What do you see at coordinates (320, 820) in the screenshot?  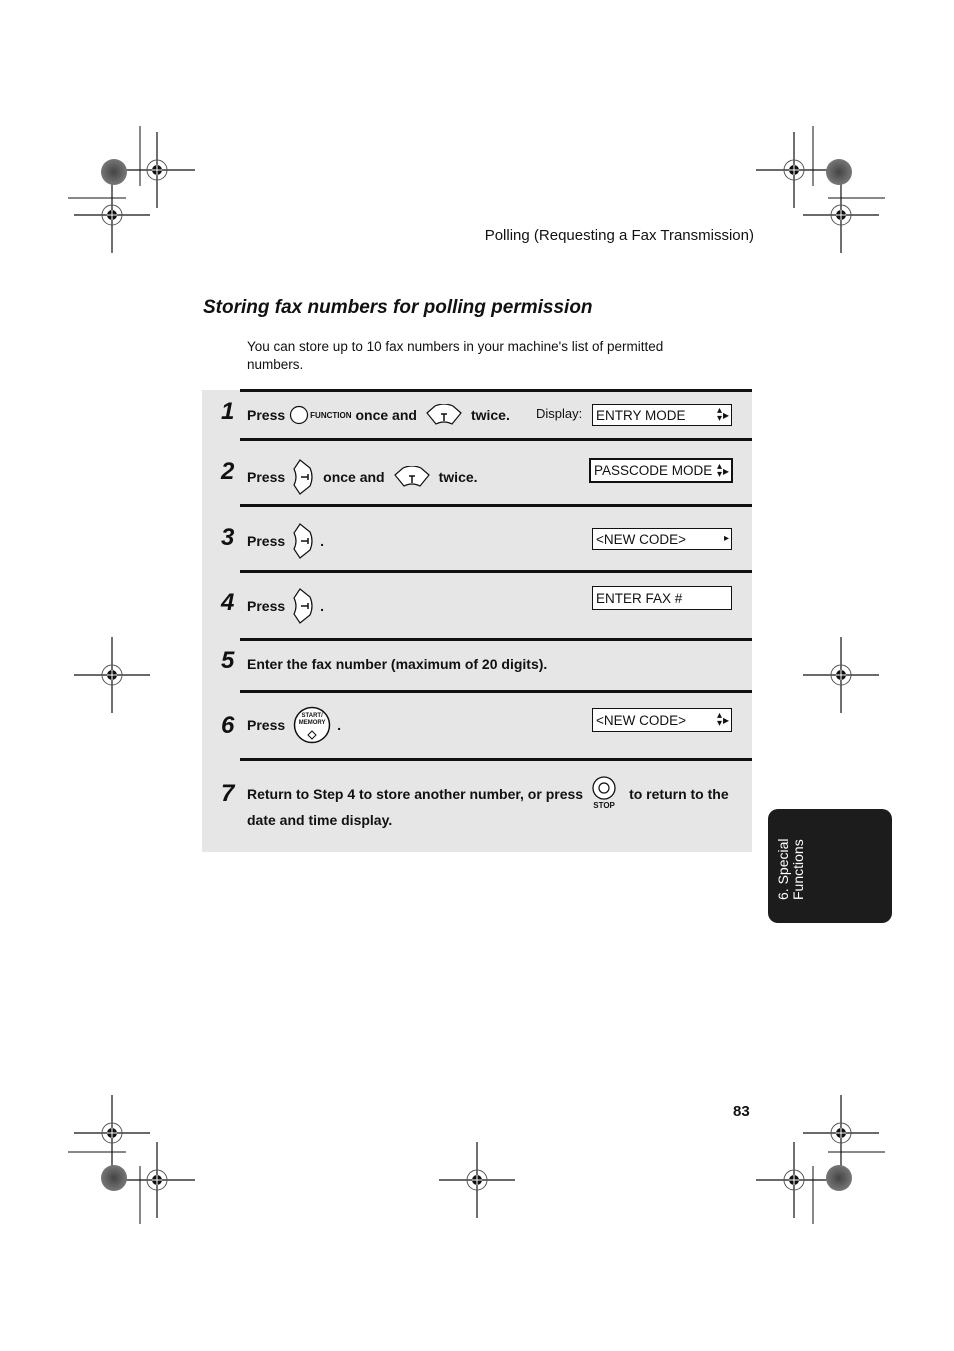 I see `step-7-text-cont: date and time display.` at bounding box center [320, 820].